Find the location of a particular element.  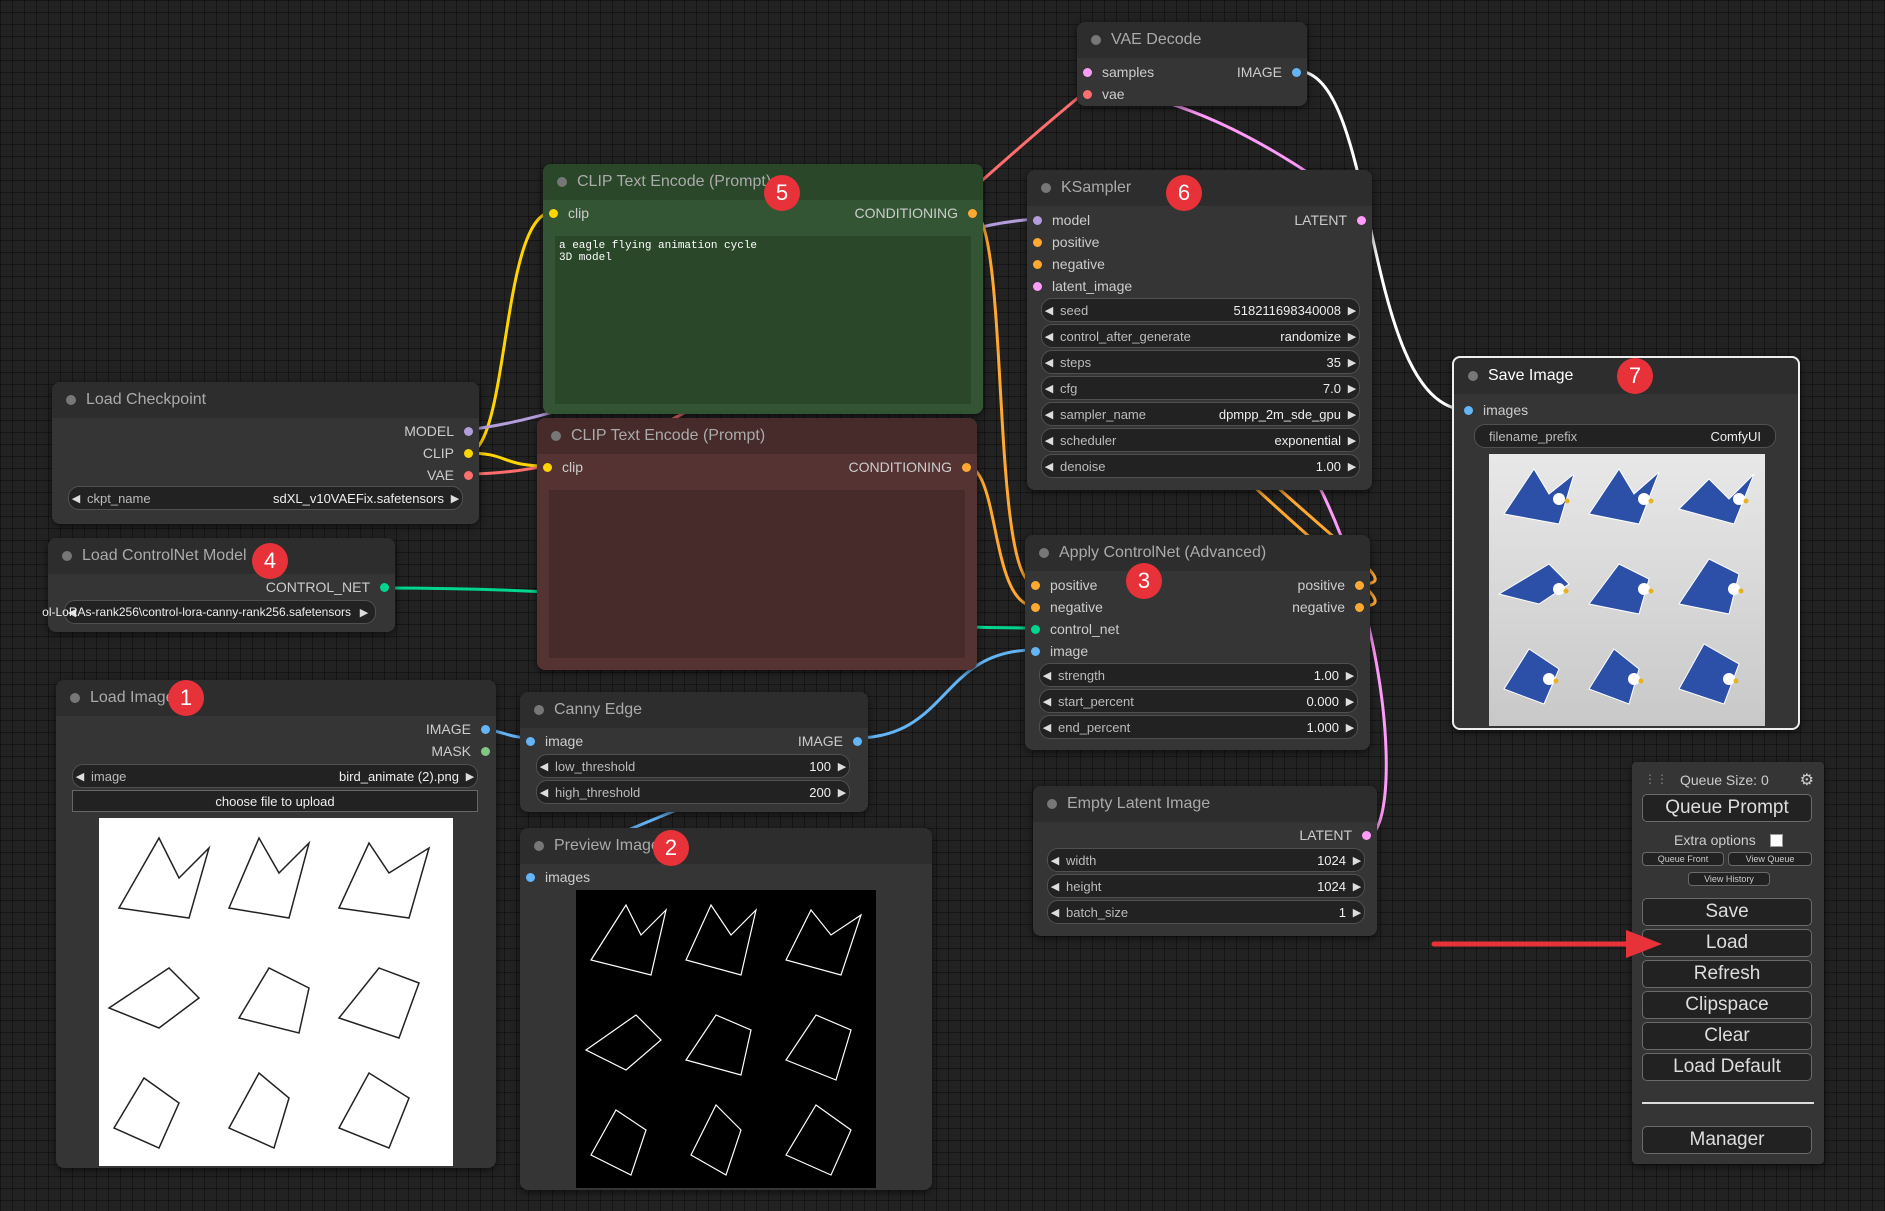

widget-seed: ◀ seed 518211698340008 ▶ is located at coordinates (1200, 310).